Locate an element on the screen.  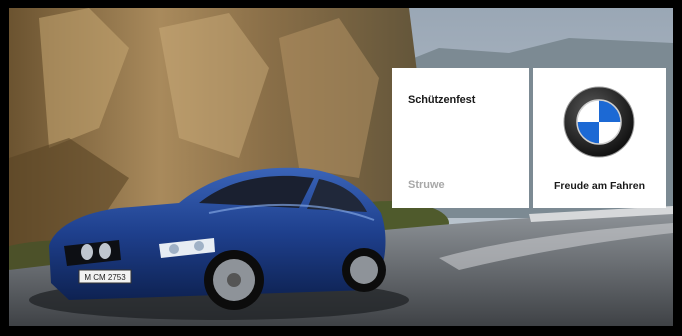
headline-card: Schützenfest Struwe is located at coordinates (460, 138).